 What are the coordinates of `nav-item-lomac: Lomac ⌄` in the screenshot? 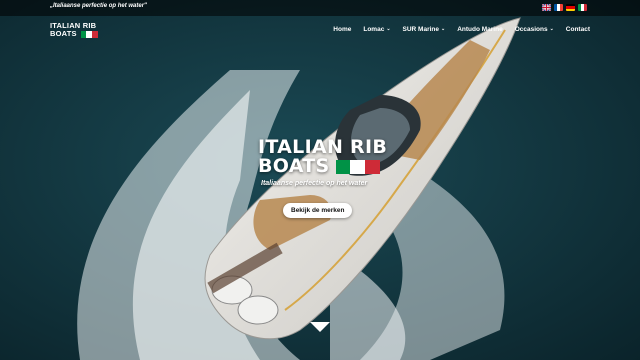 It's located at (376, 29).